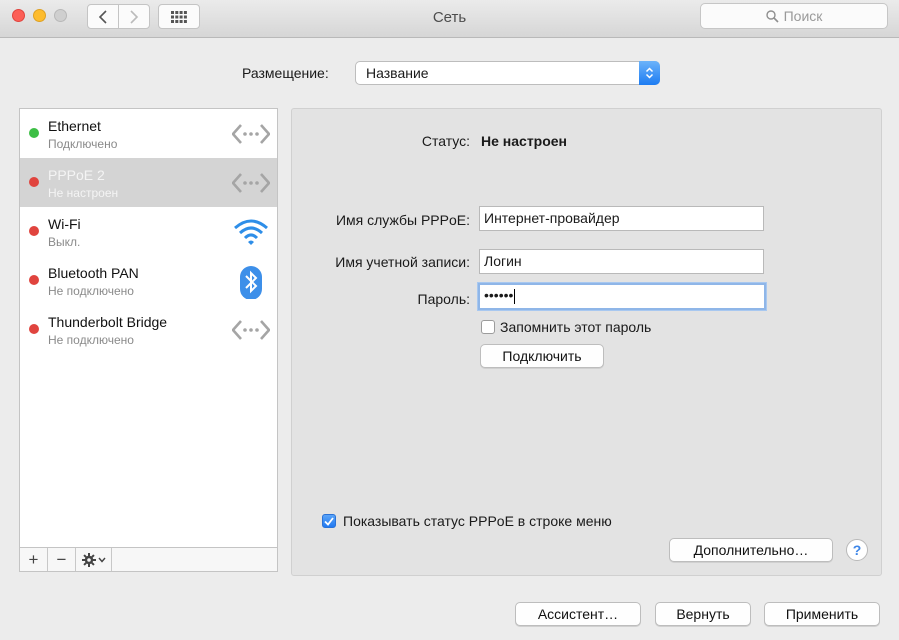  I want to click on remember-password-label: Запомнить этот пароль, so click(576, 327).